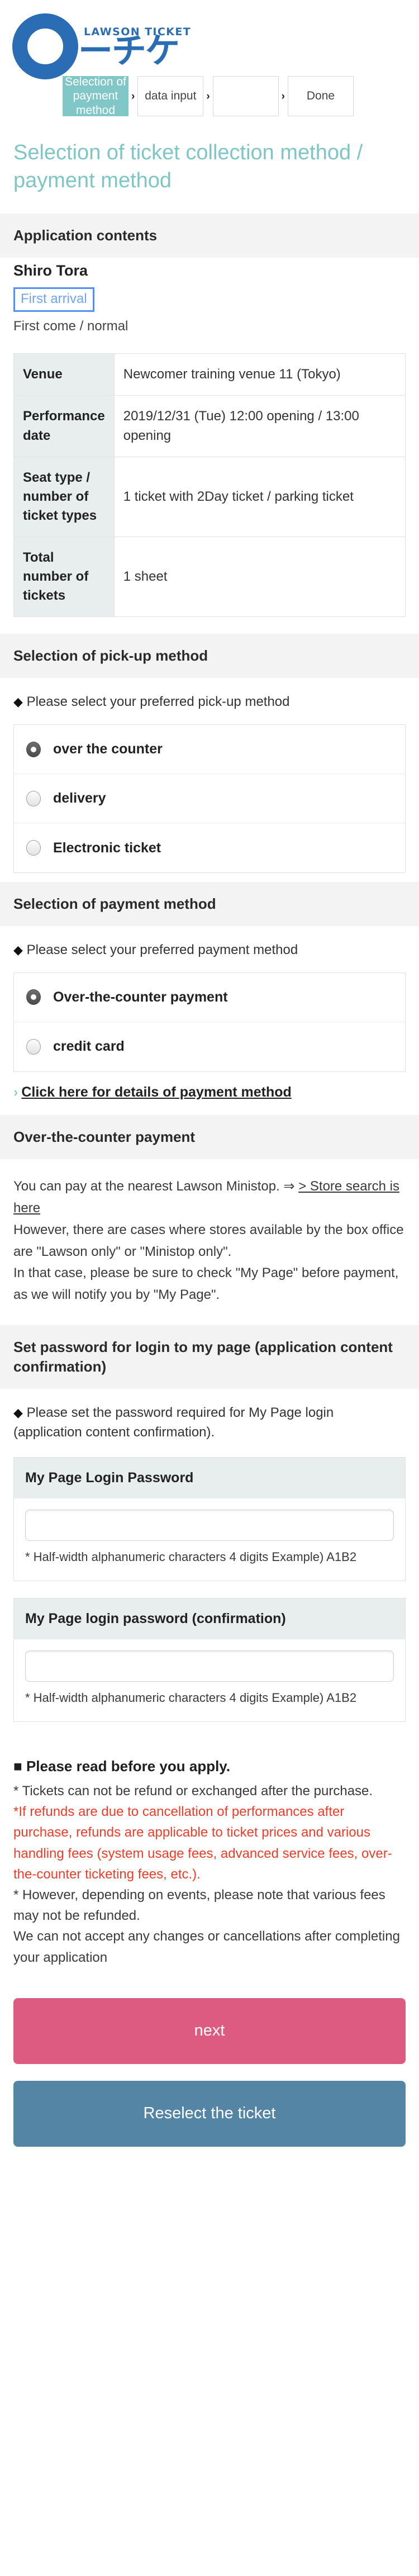 Image resolution: width=419 pixels, height=2576 pixels. Describe the element at coordinates (128, 1766) in the screenshot. I see `notice-title-text: Please read before you apply.` at that location.